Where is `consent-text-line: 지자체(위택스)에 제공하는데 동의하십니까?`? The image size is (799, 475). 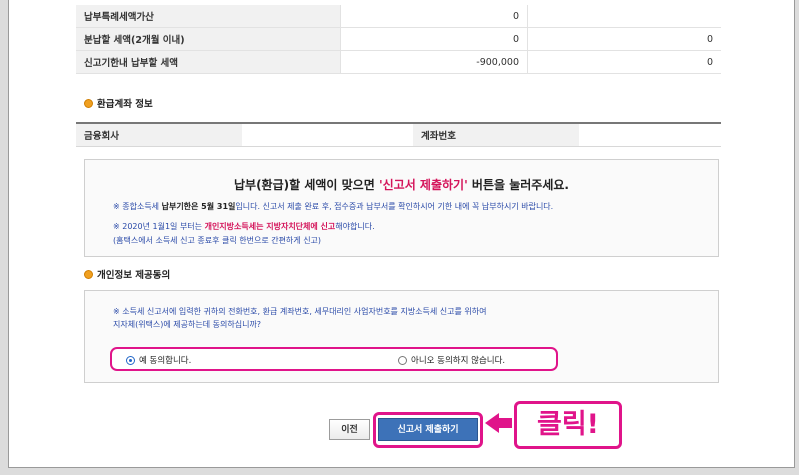
consent-text-line: 지자체(위택스)에 제공하는데 동의하십니까? is located at coordinates (187, 324).